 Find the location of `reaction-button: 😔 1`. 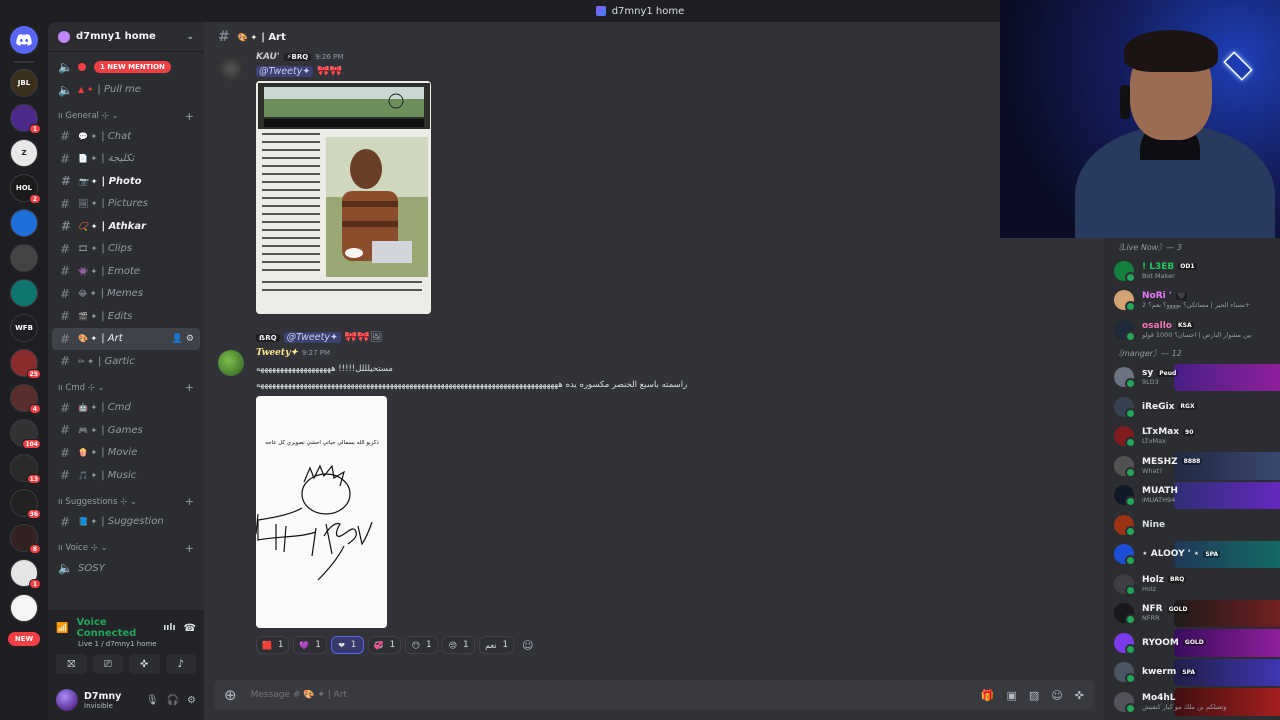

reaction-button: 😔 1 is located at coordinates (459, 645).